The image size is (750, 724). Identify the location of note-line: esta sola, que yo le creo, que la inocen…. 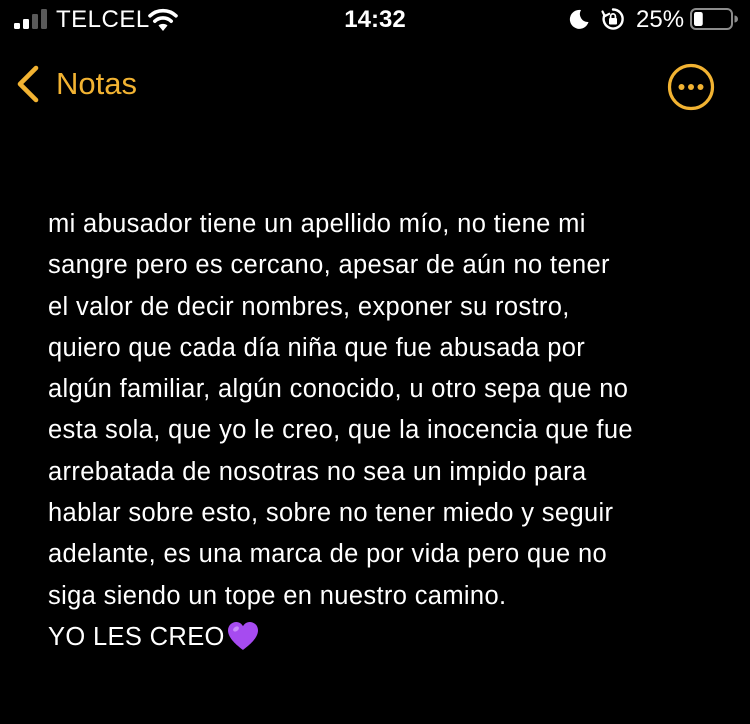
(340, 430).